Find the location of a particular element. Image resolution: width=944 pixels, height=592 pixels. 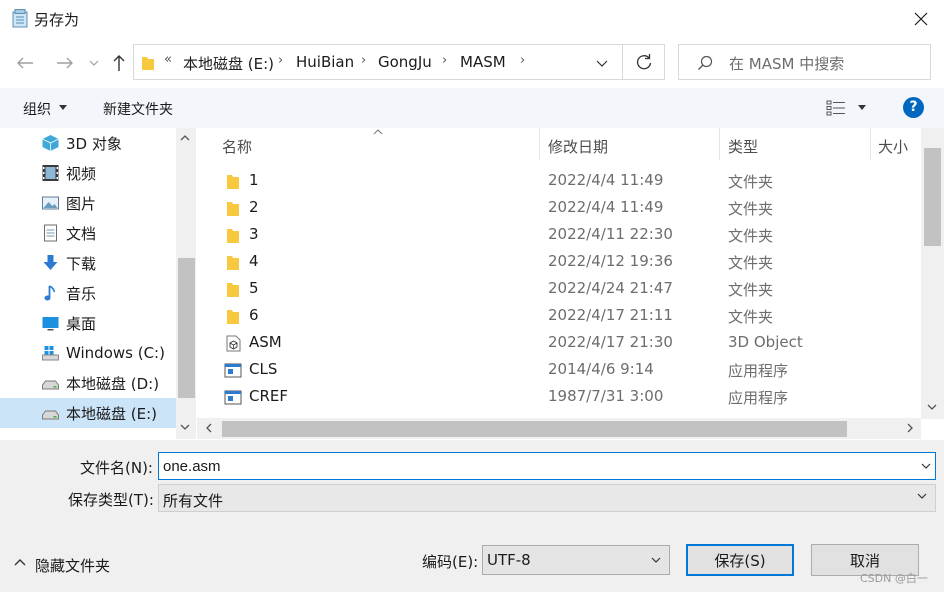

nav-label: 音乐 is located at coordinates (81, 293).